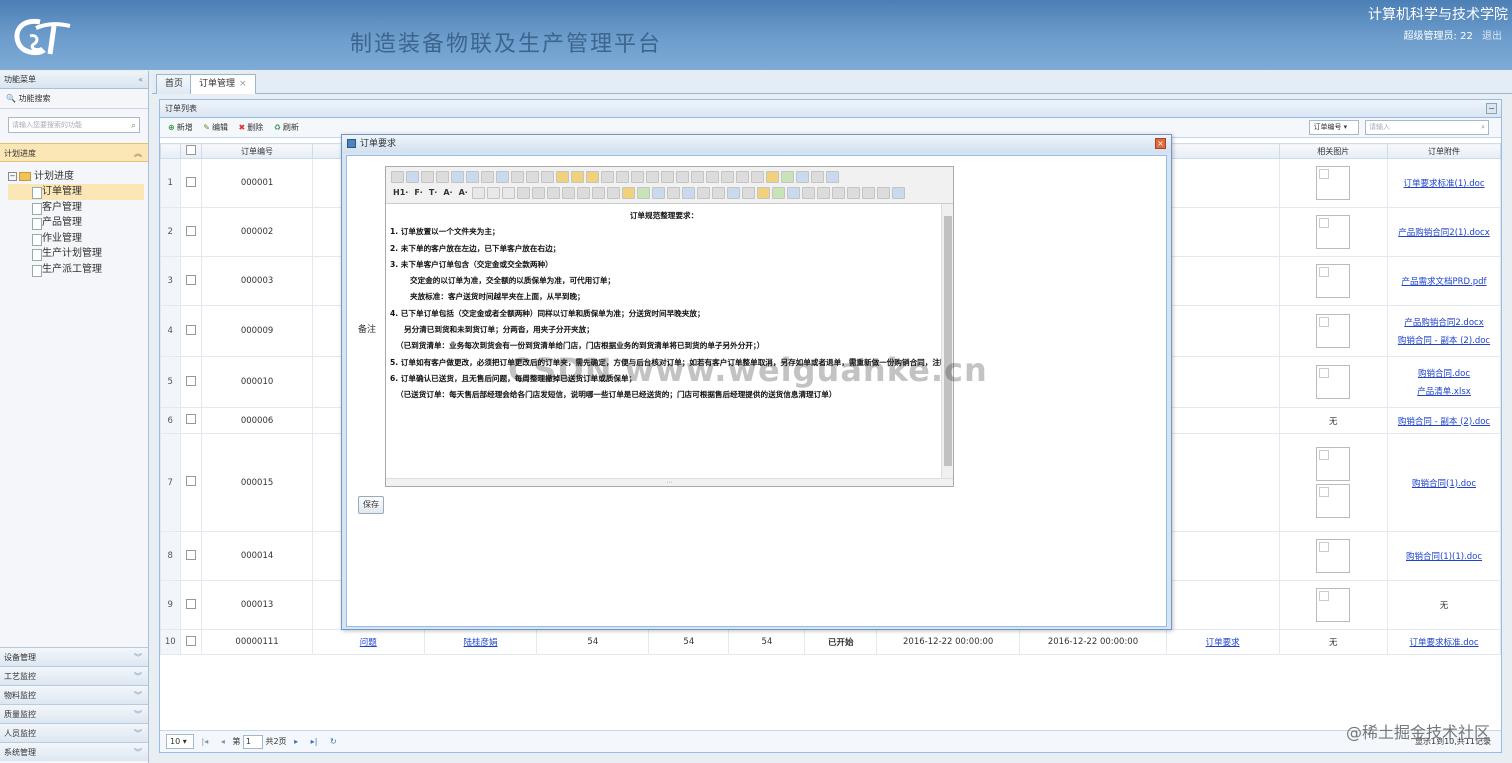 The height and width of the screenshot is (763, 1512). What do you see at coordinates (1444, 556) in the screenshot?
I see `attachment-link: 购销合同(1)(1).doc` at bounding box center [1444, 556].